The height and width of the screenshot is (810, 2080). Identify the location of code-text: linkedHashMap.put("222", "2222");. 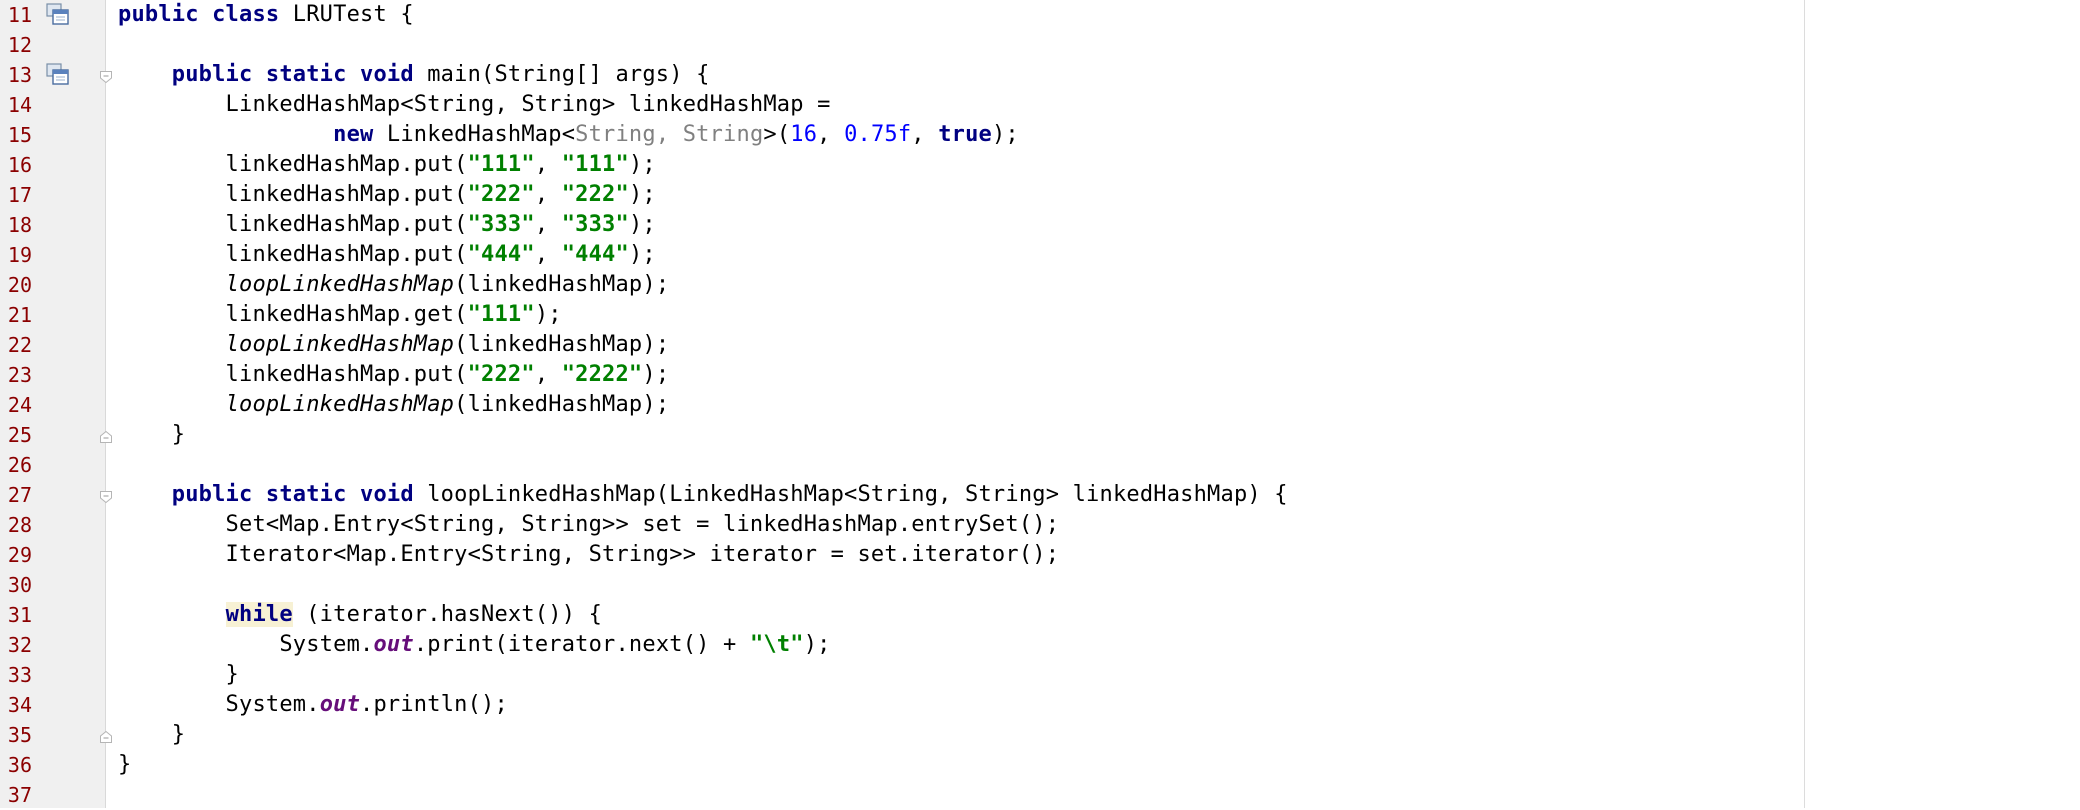
(394, 375).